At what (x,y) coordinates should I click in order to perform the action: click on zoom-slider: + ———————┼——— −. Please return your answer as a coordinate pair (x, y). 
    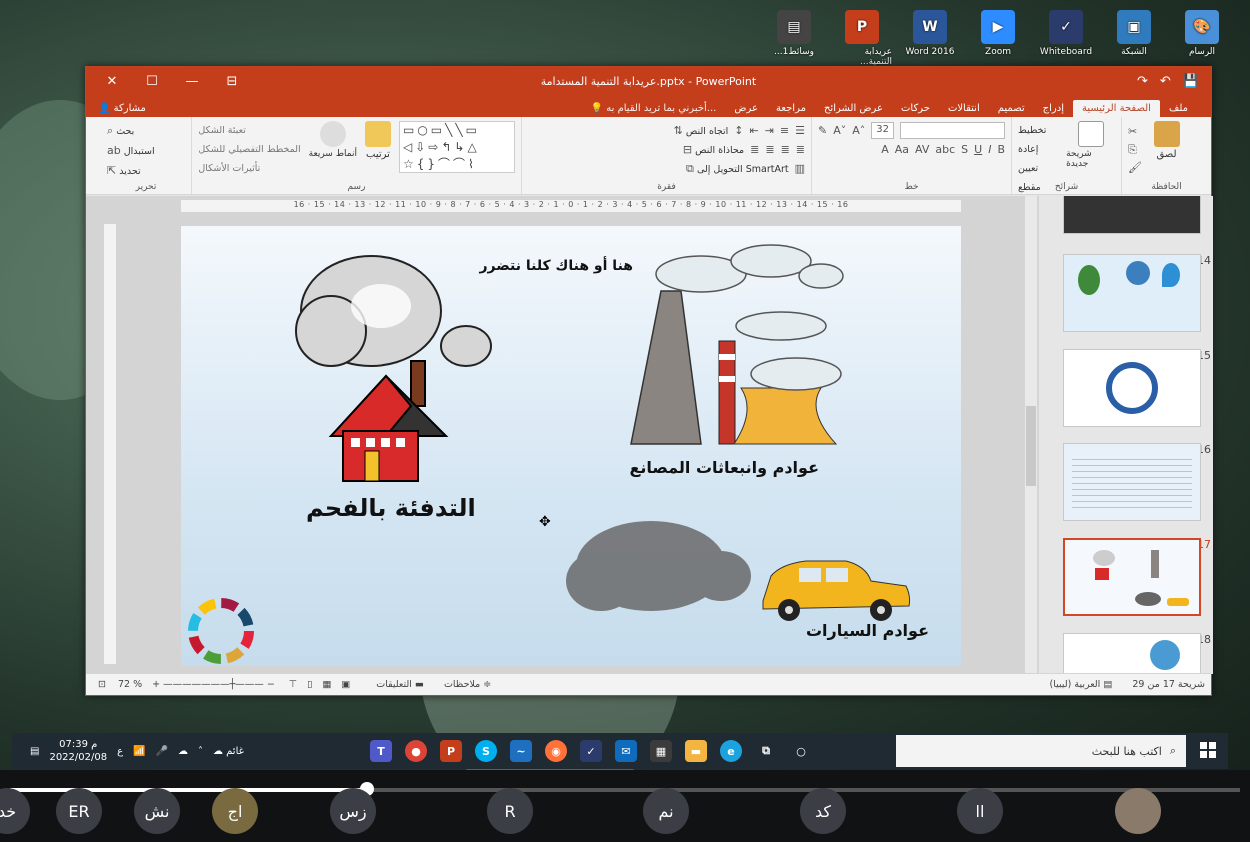
    Looking at the image, I should click on (213, 684).